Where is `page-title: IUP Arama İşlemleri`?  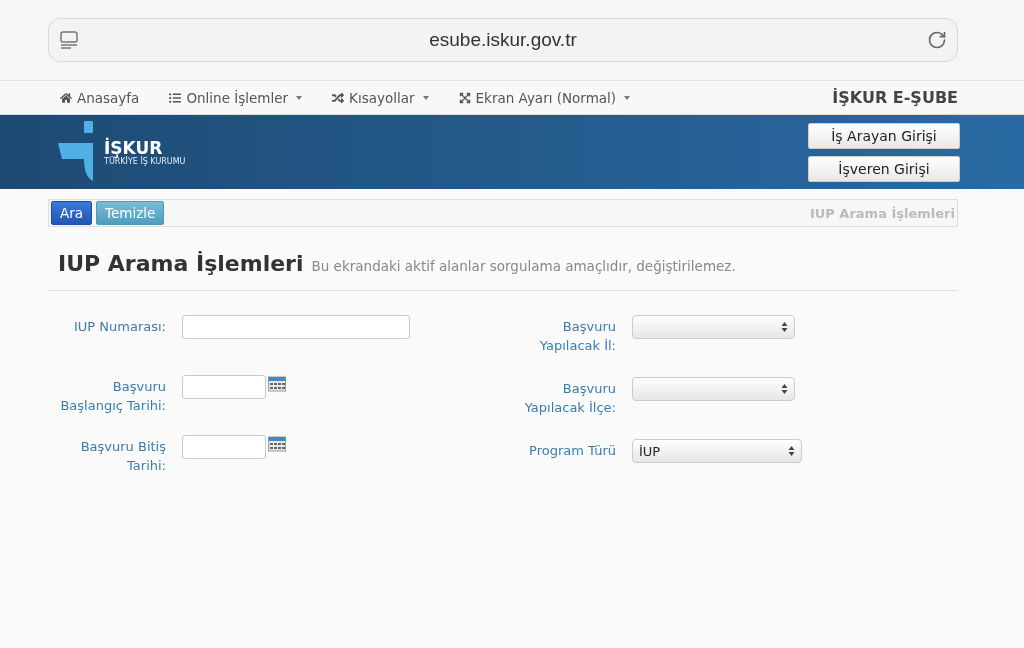
page-title: IUP Arama İşlemleri is located at coordinates (181, 263).